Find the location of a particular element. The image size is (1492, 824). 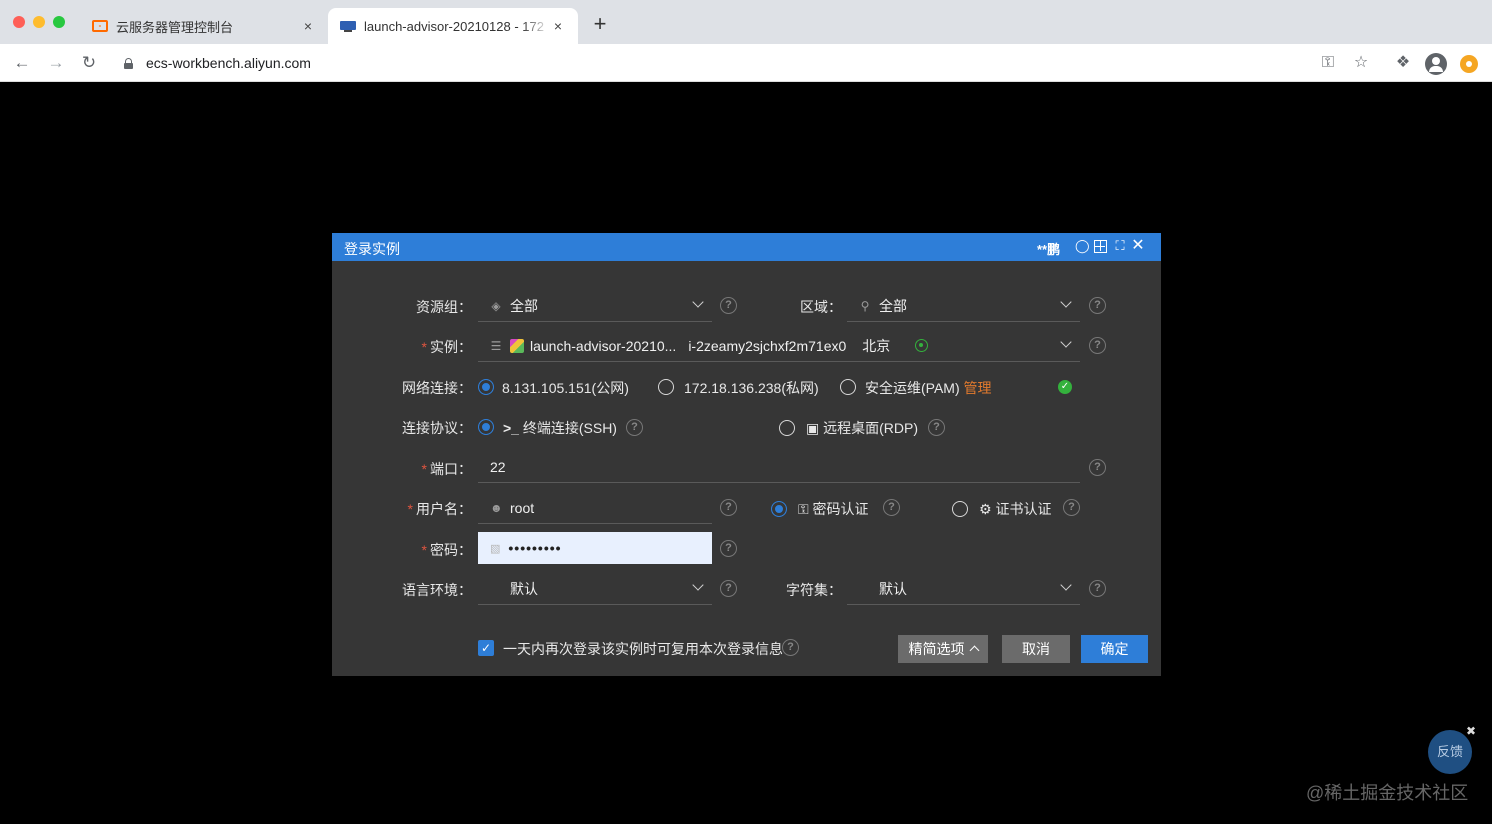

network-private-radio is located at coordinates (666, 387).